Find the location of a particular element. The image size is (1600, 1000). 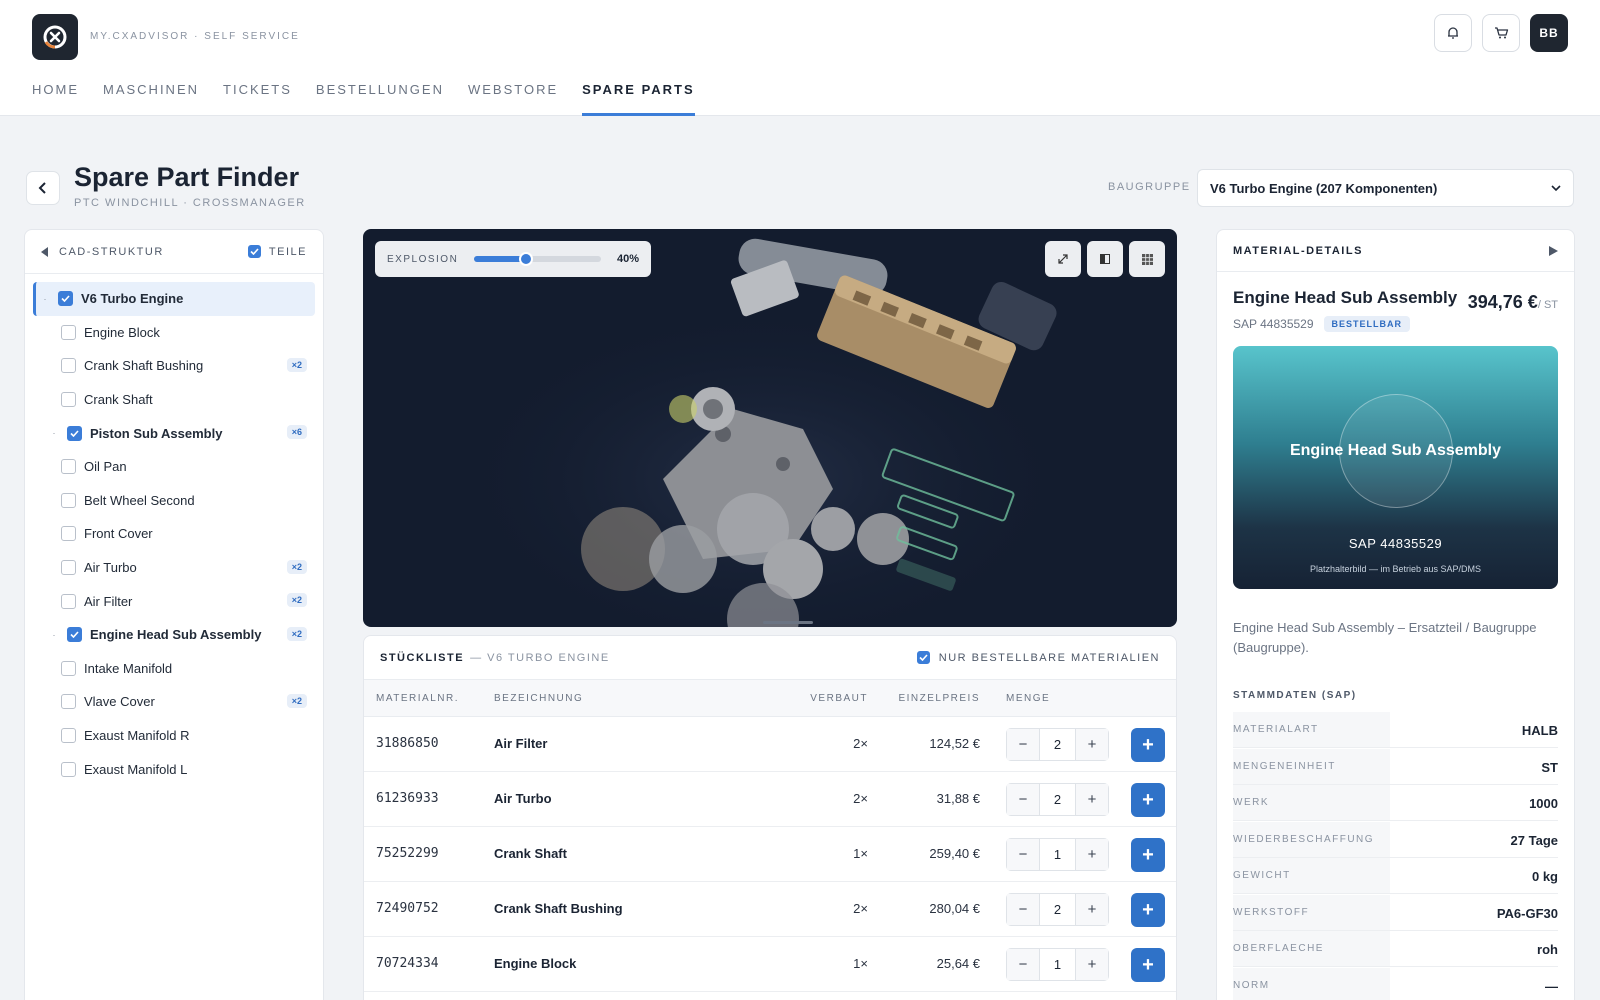

only-orderable-checkbox is located at coordinates (923, 657).